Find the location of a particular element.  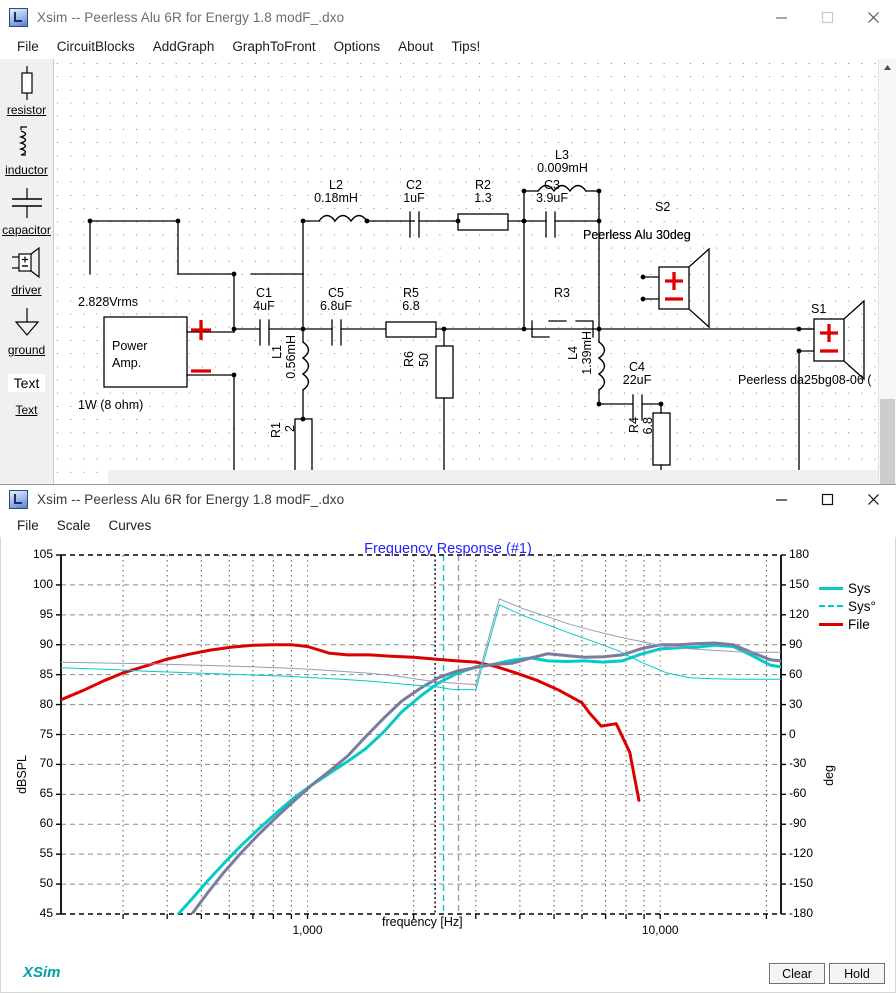

palette-label-text: Text is located at coordinates (26, 410).